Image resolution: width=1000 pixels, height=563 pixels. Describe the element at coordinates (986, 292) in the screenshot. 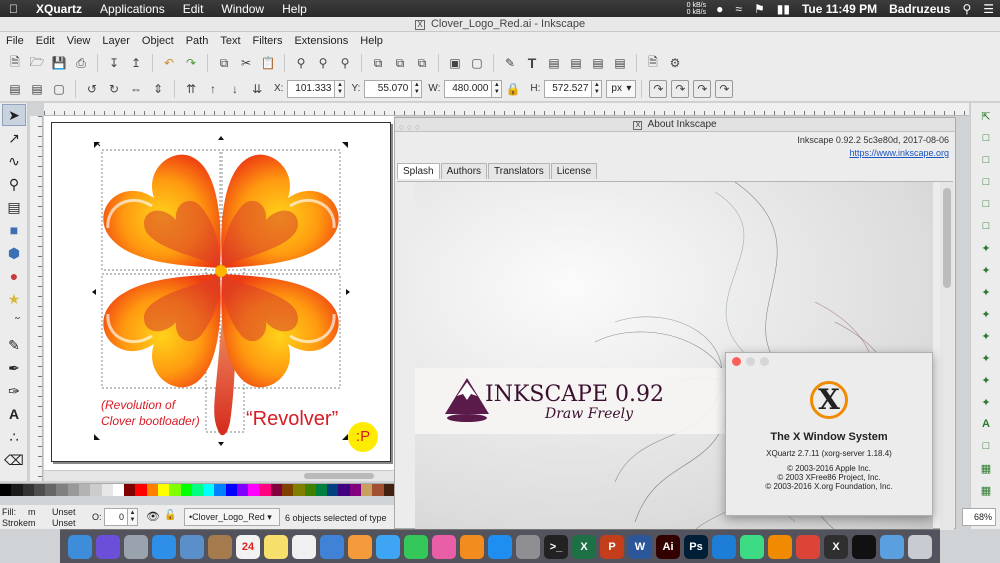

I see `snap-intersections-icon: ✦` at that location.